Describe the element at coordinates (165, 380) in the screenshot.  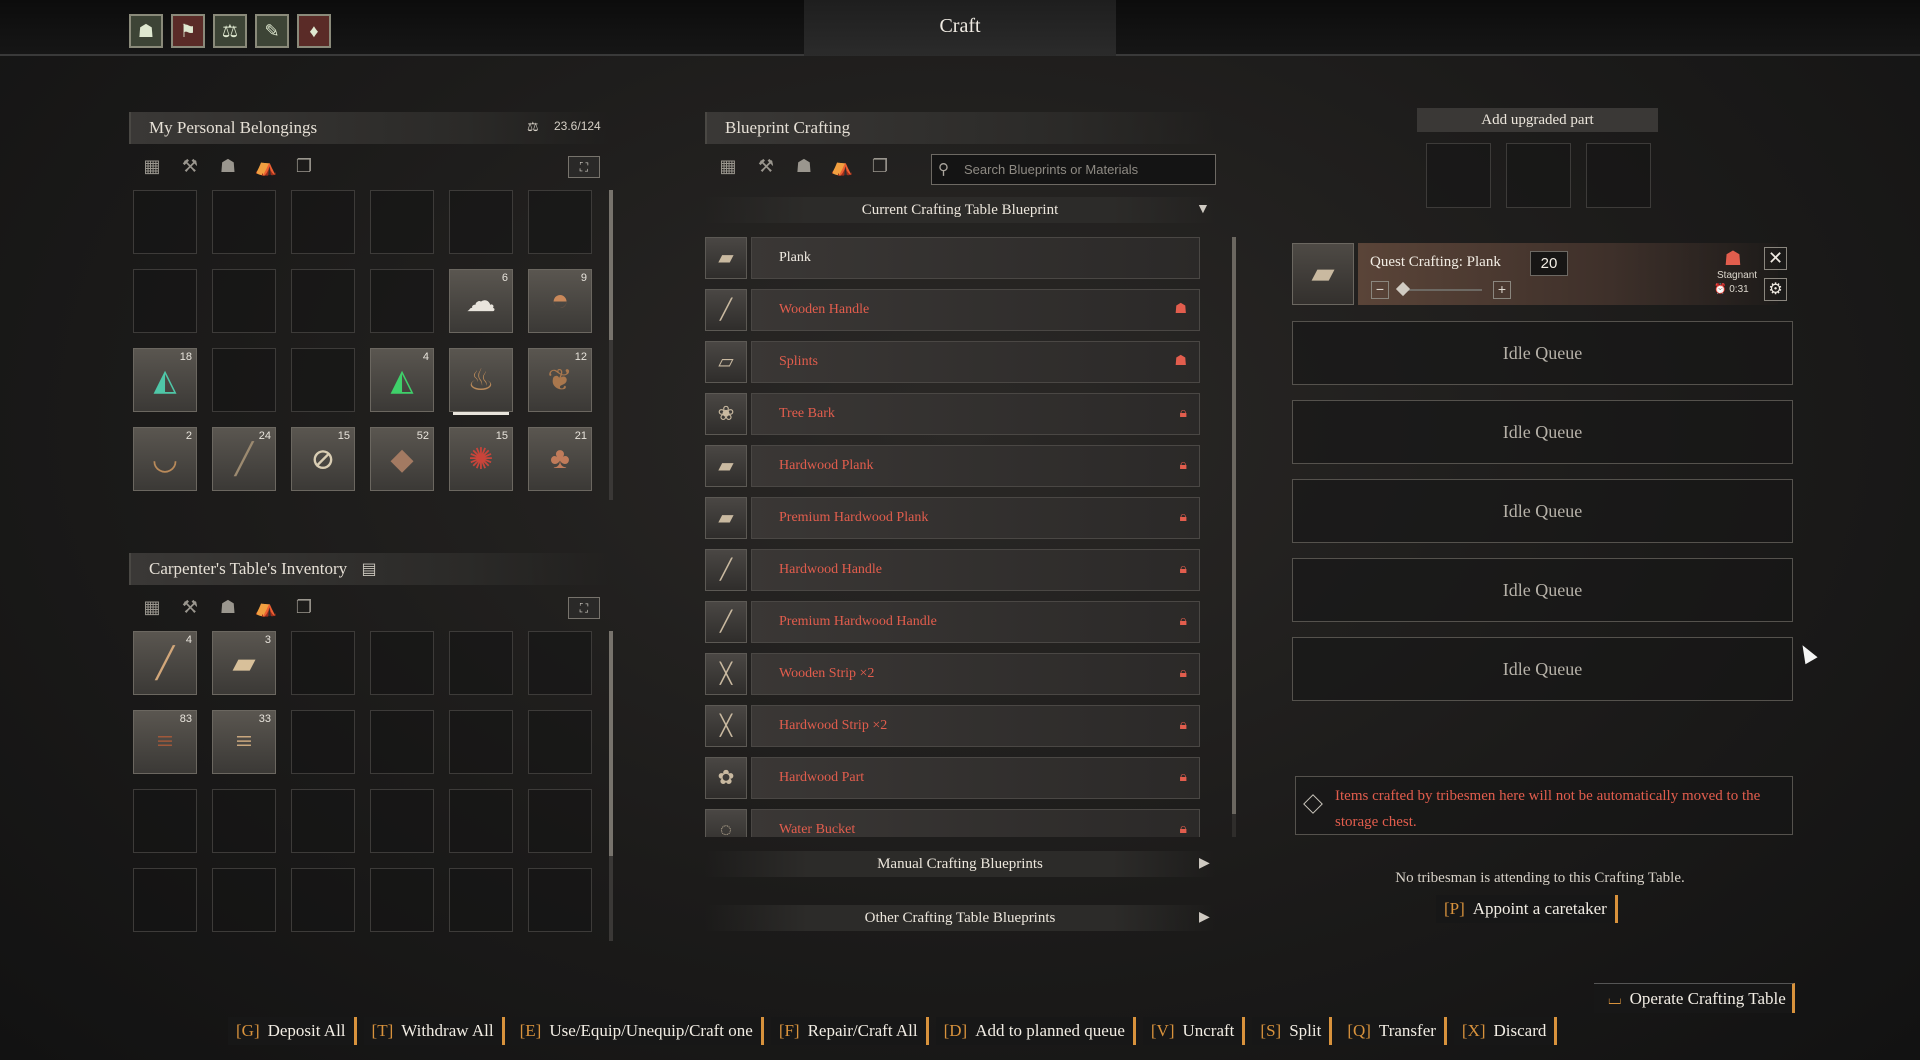
I see `inventory-slot: ◭ 18` at that location.